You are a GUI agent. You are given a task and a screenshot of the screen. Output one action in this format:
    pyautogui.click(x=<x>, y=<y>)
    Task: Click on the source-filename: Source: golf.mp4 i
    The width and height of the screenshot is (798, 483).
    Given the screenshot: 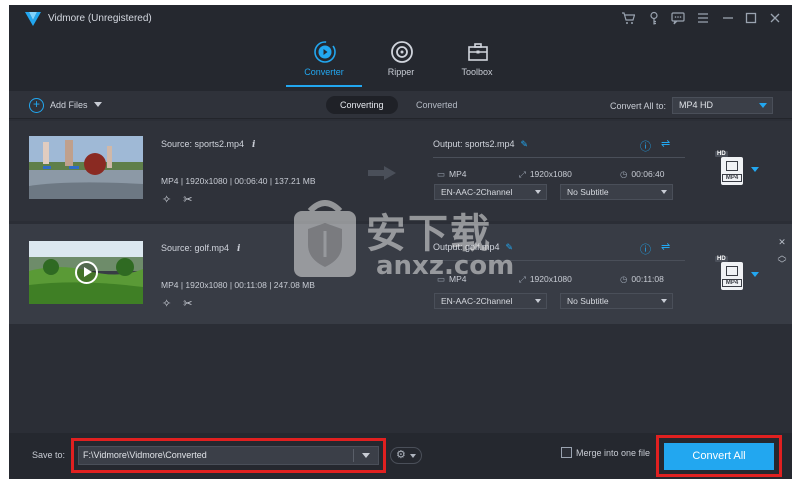 What is the action you would take?
    pyautogui.click(x=201, y=248)
    